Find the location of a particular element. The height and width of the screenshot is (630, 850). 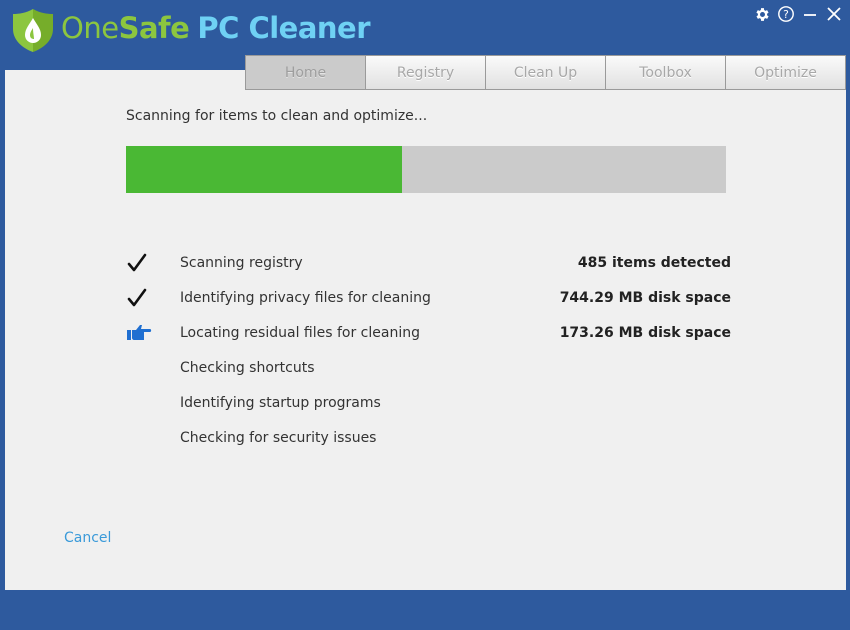

brand-one: One is located at coordinates (90, 28).